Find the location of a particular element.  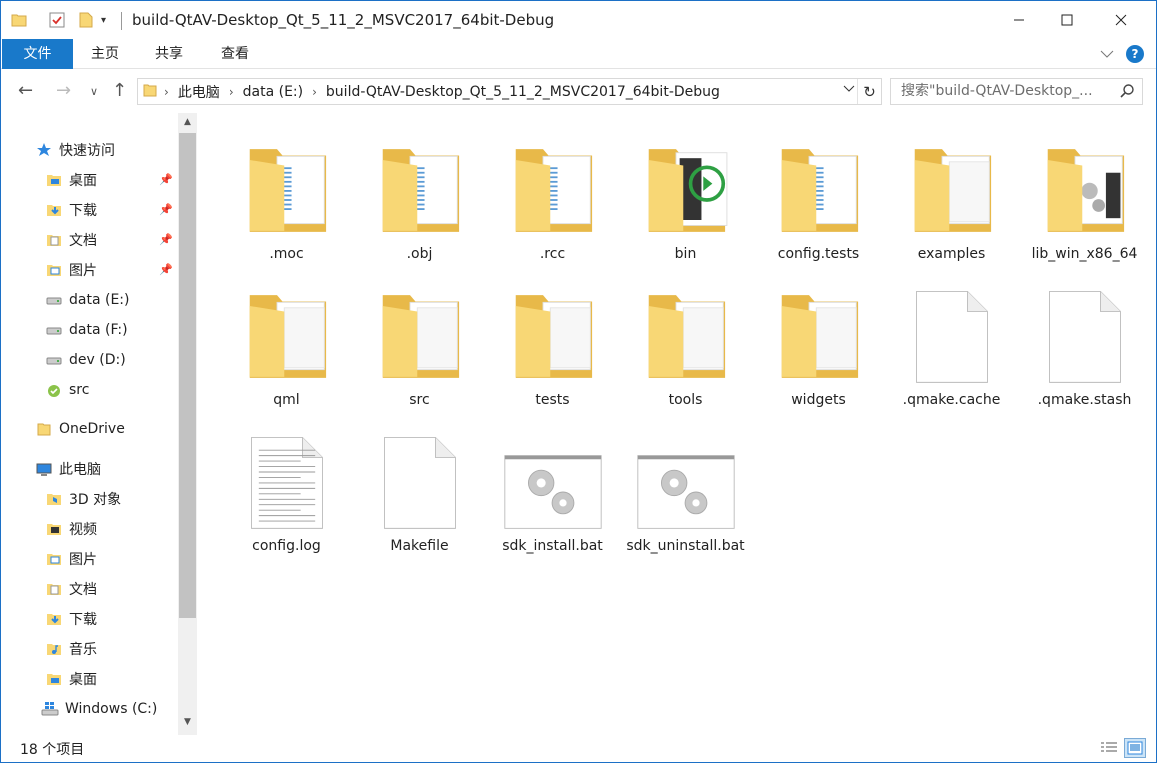

back-arrow-icon: ← is located at coordinates (25, 90).